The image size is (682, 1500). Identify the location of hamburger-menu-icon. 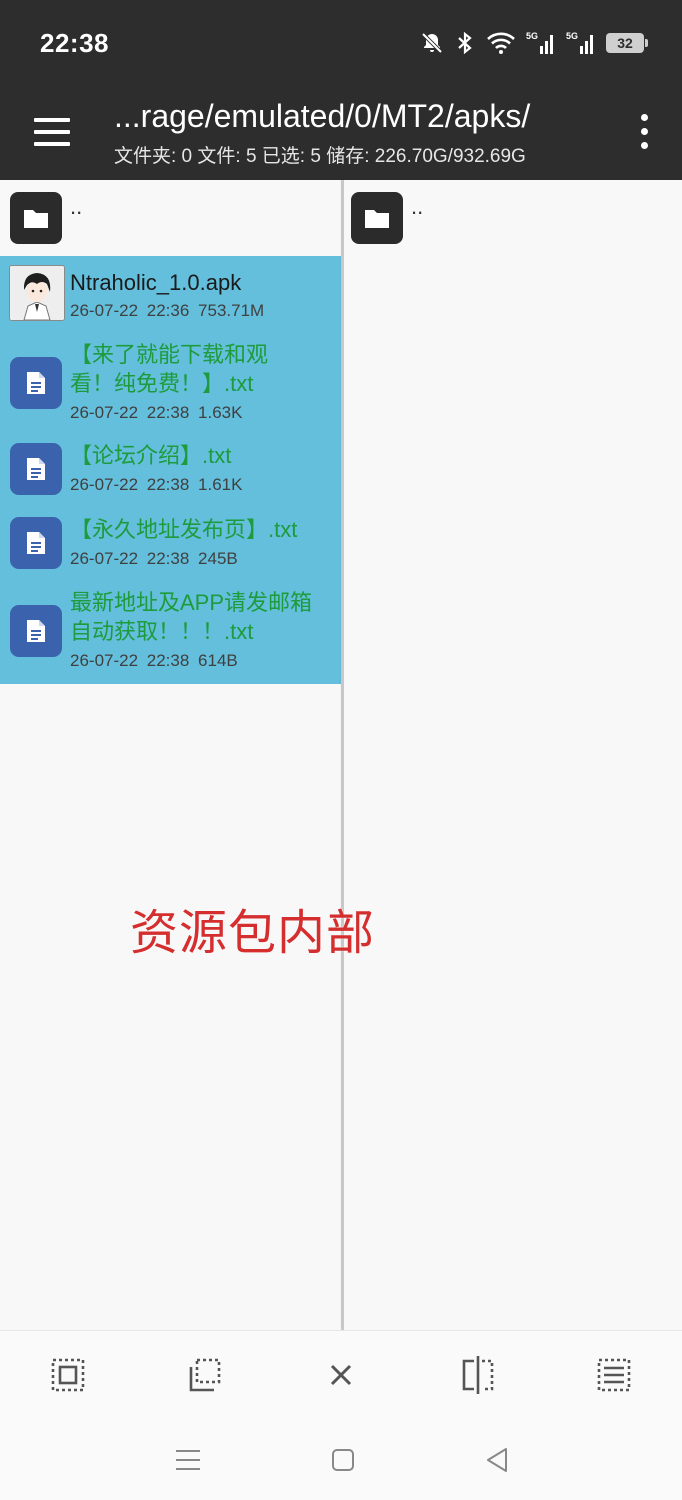
(52, 132).